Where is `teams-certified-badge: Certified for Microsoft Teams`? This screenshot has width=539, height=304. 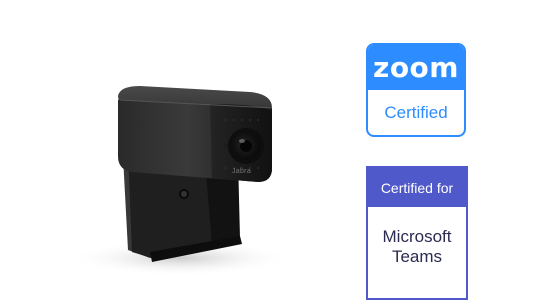
teams-certified-badge: Certified for Microsoft Teams is located at coordinates (417, 233).